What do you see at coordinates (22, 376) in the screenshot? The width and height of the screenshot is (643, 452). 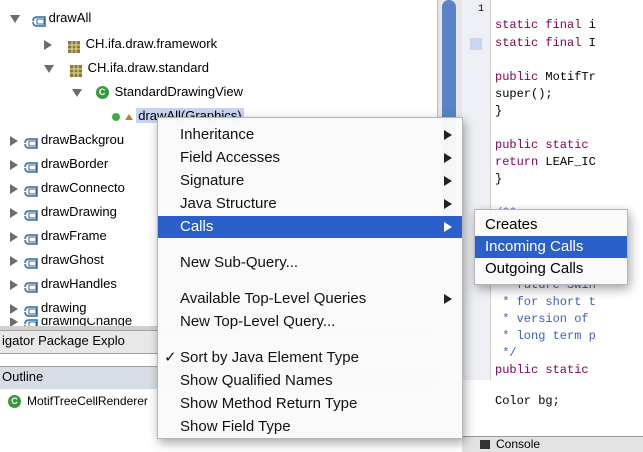 I see `outline-title: Outline` at bounding box center [22, 376].